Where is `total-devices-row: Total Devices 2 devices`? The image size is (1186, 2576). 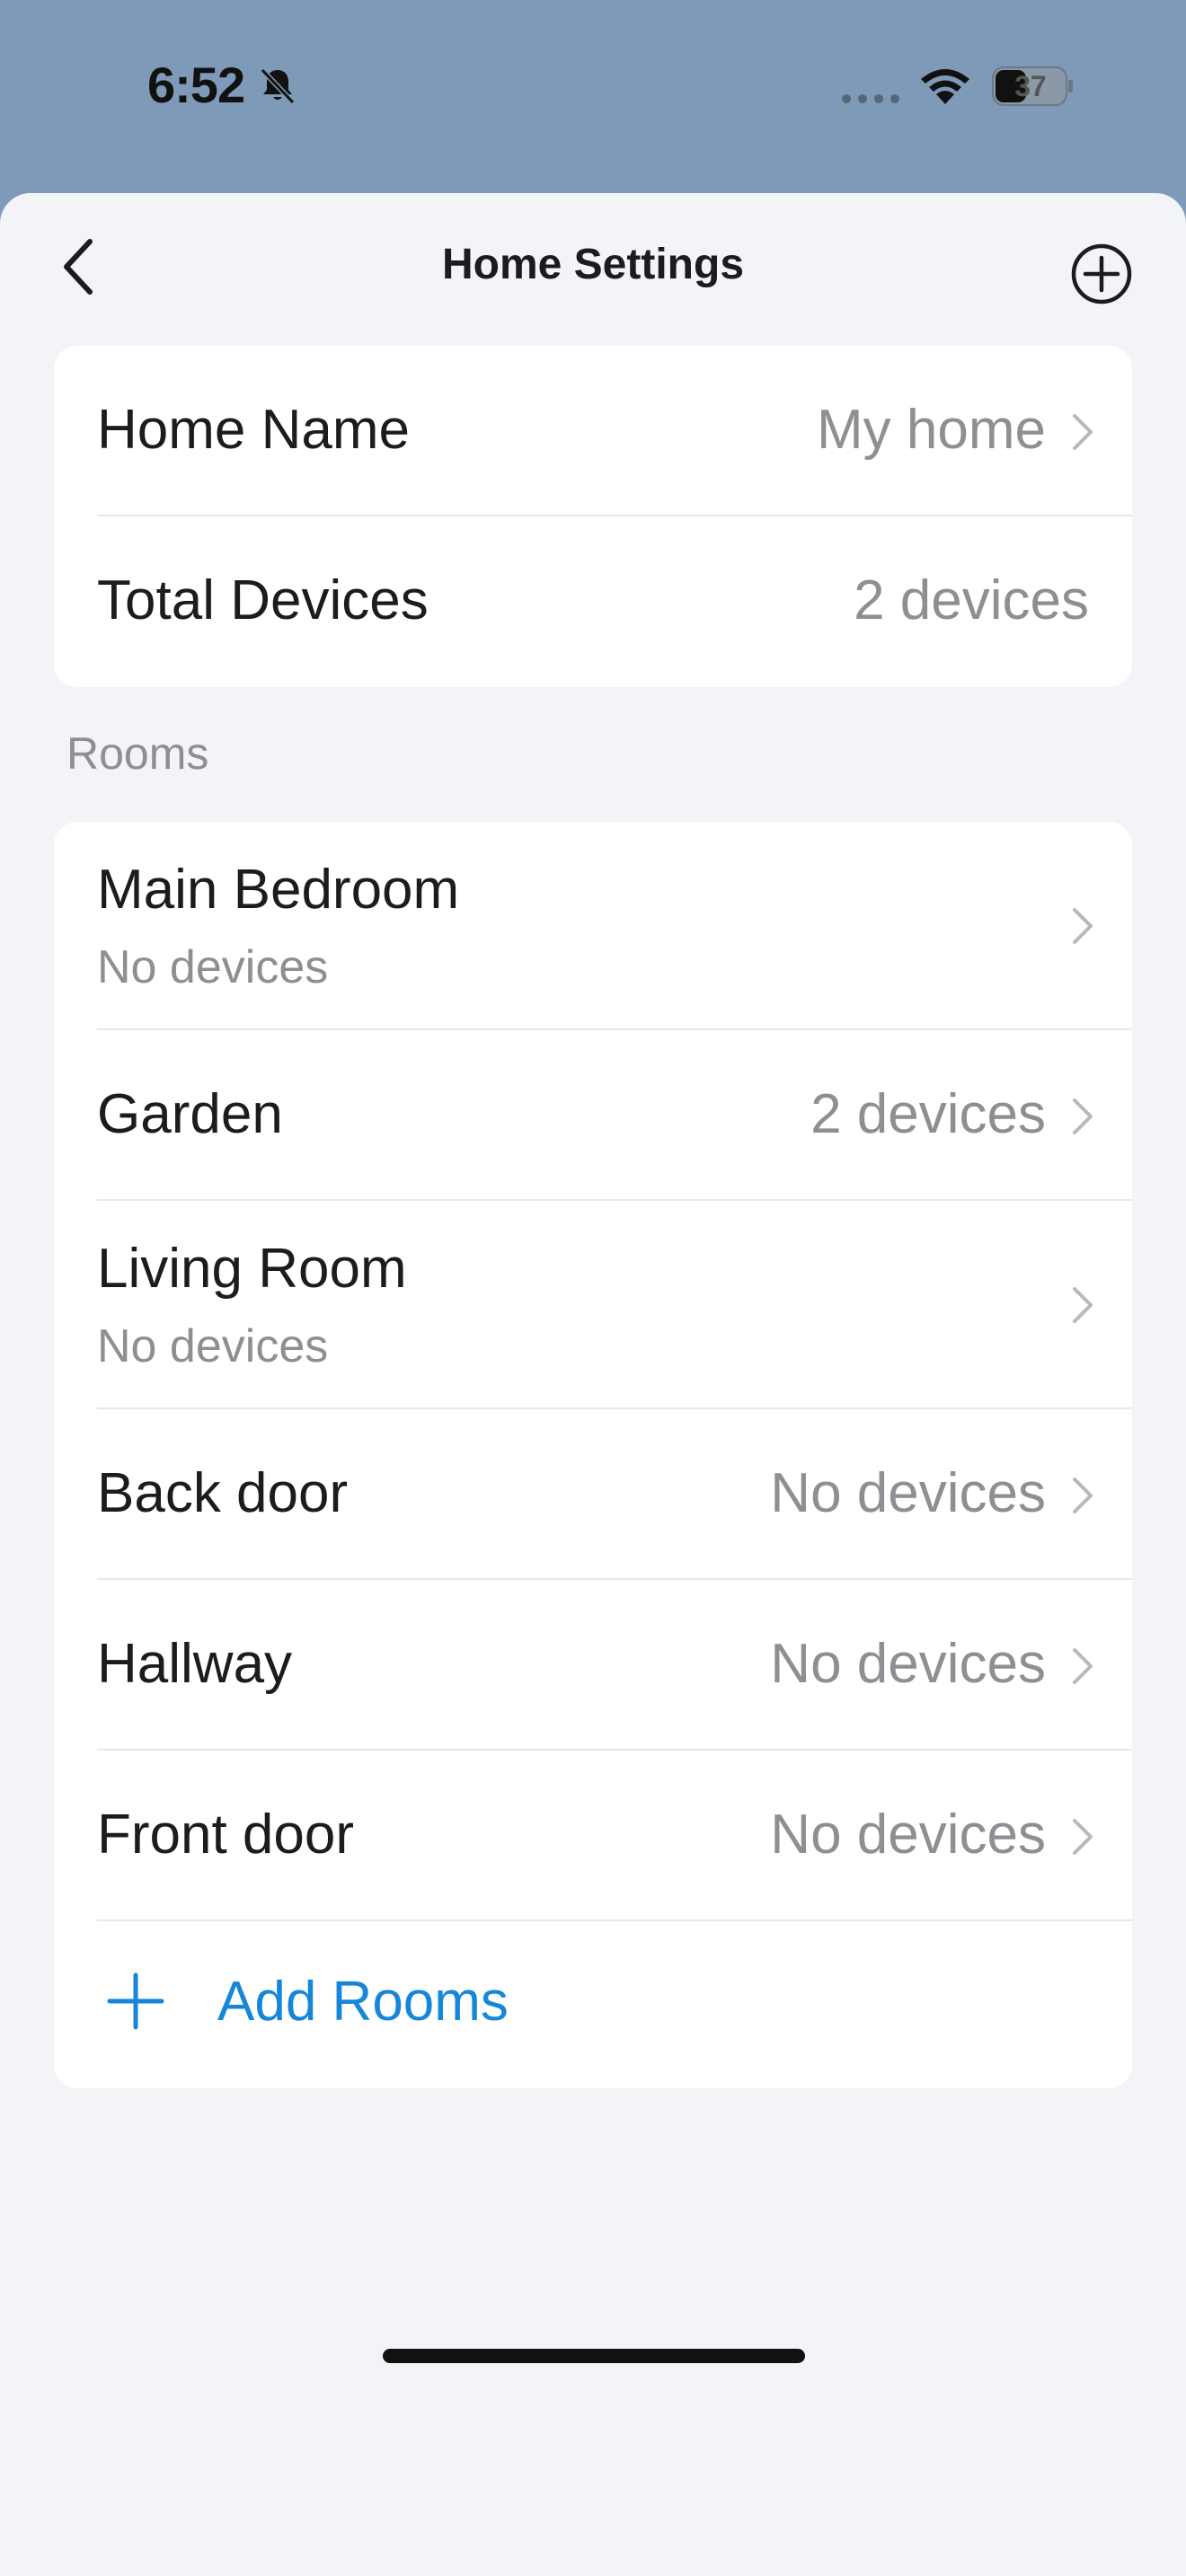
total-devices-row: Total Devices 2 devices is located at coordinates (593, 601).